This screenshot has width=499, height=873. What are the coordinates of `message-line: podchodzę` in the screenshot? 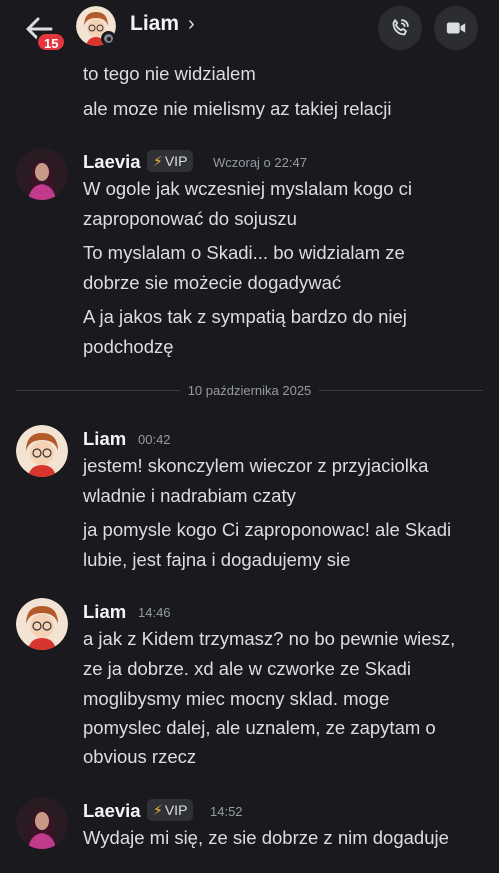 It's located at (128, 346).